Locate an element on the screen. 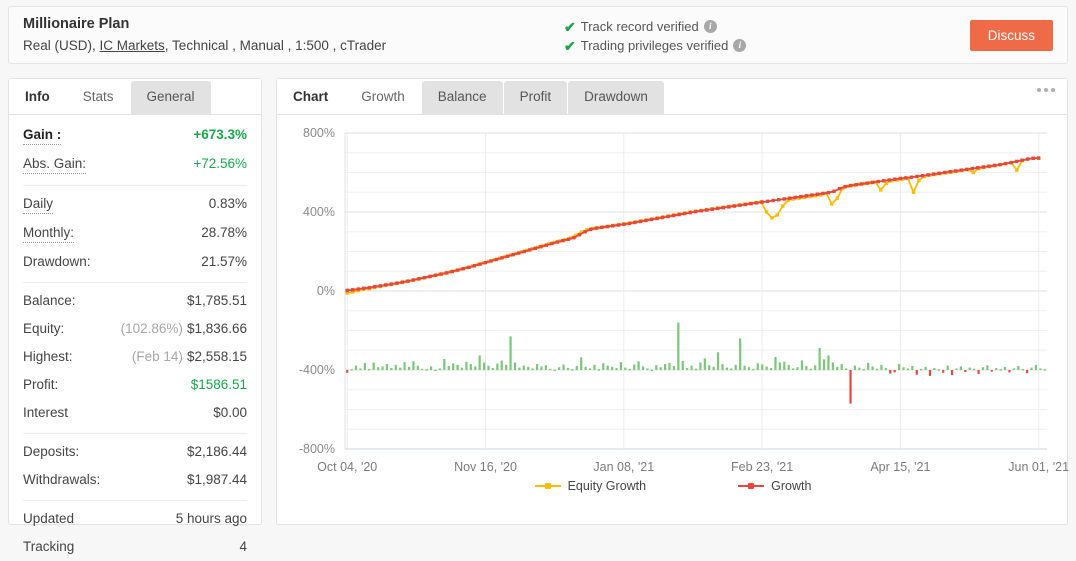 This screenshot has width=1076, height=561. svg-text: 400% is located at coordinates (319, 212).